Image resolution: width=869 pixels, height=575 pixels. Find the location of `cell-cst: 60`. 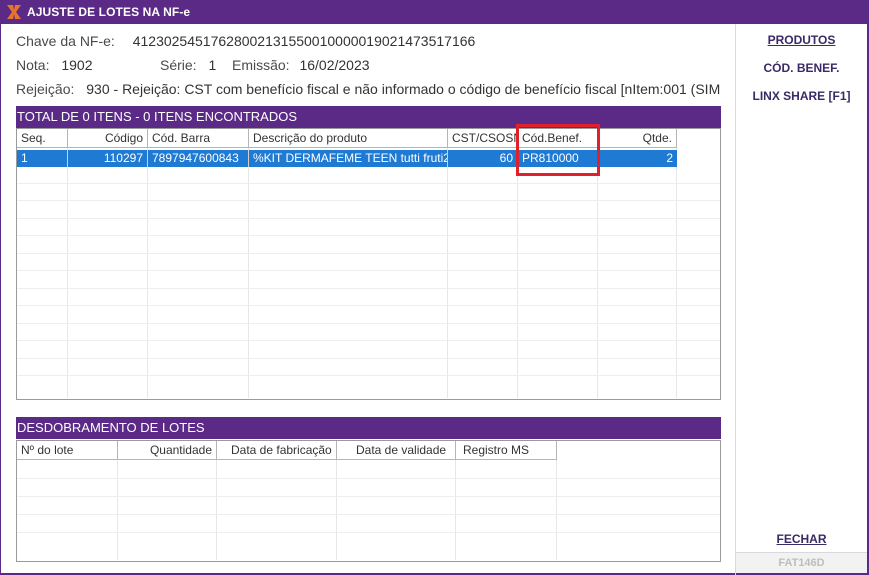

cell-cst: 60 is located at coordinates (483, 158).